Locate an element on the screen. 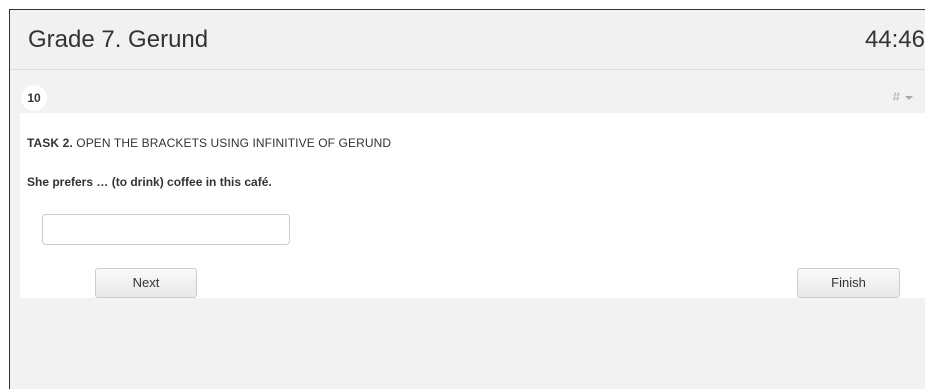 This screenshot has width=926, height=389. question-navigation-menu: # is located at coordinates (903, 96).